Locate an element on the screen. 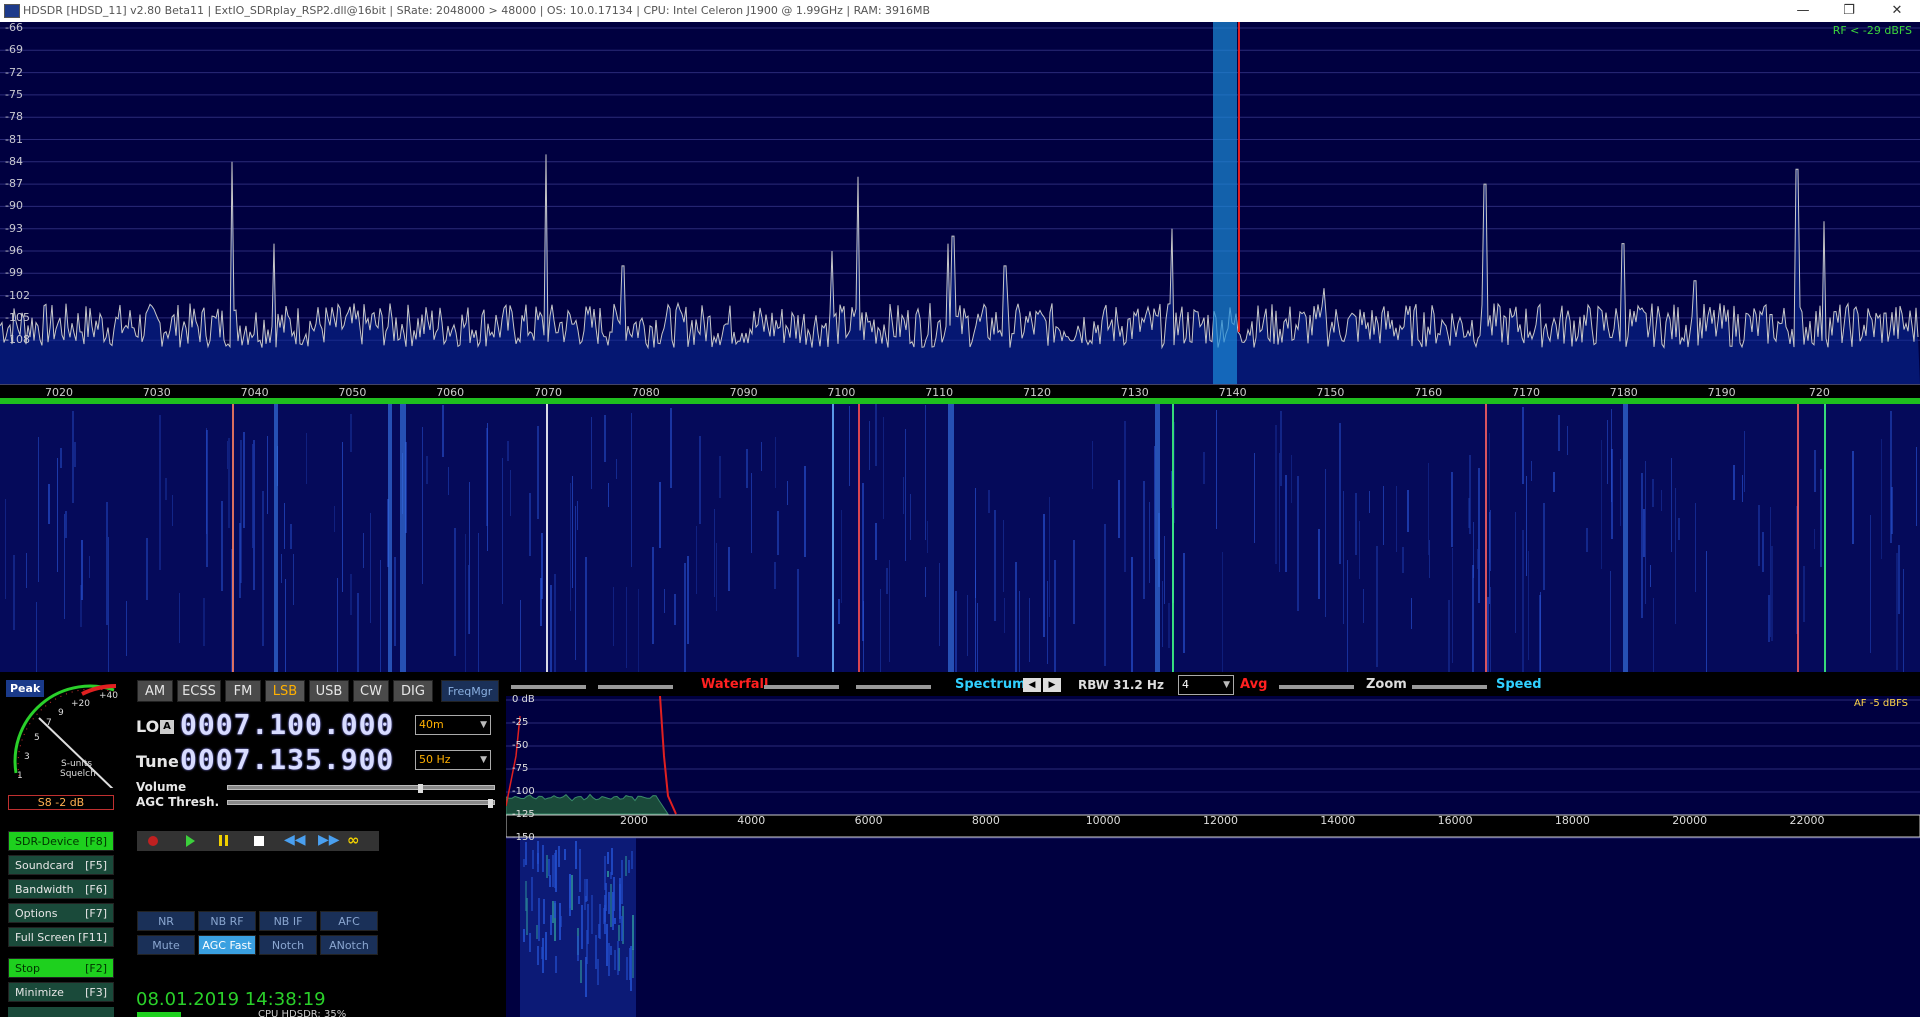 The width and height of the screenshot is (1920, 1017). speed-label: Speed is located at coordinates (1519, 684).